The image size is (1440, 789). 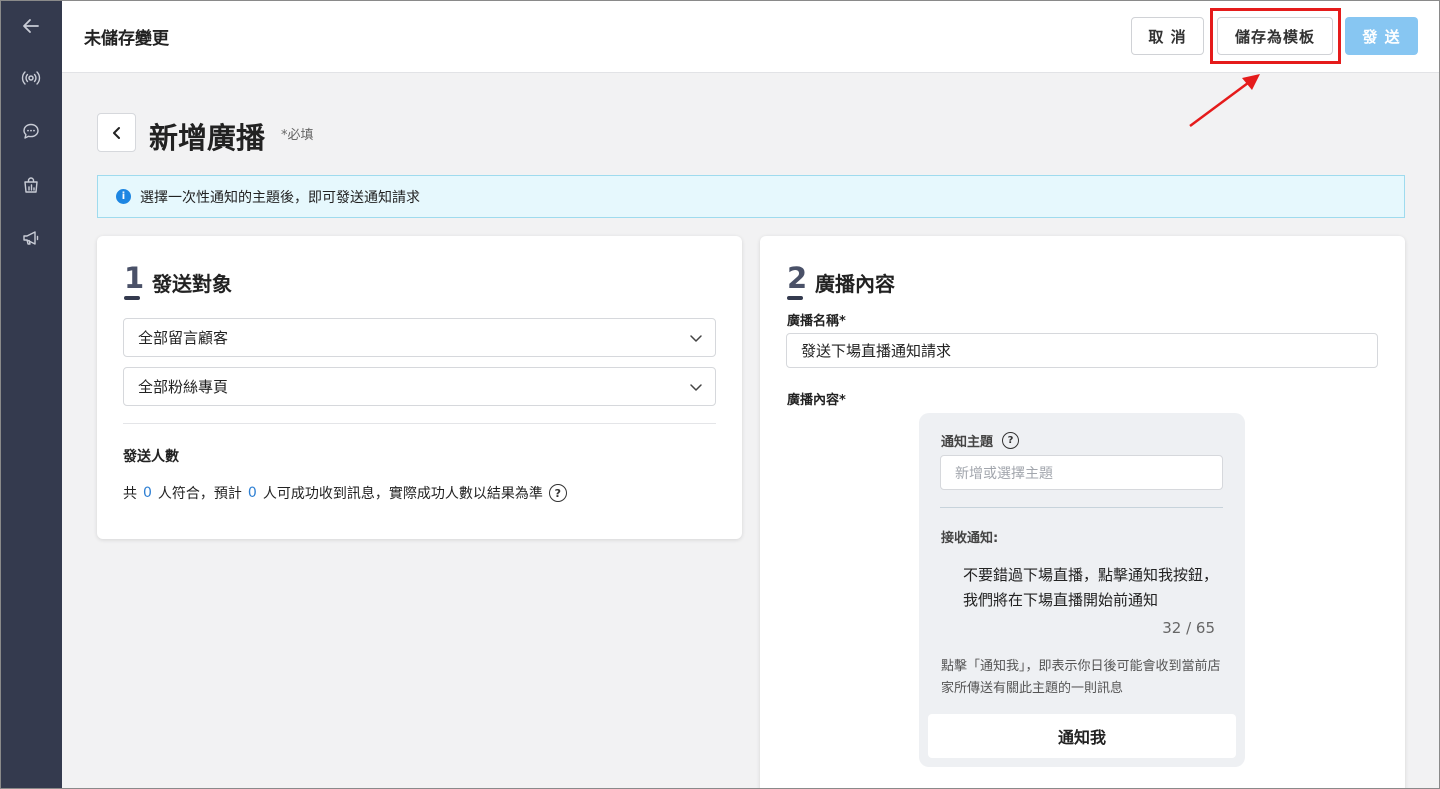 I want to click on expected-count: 0, so click(x=252, y=493).